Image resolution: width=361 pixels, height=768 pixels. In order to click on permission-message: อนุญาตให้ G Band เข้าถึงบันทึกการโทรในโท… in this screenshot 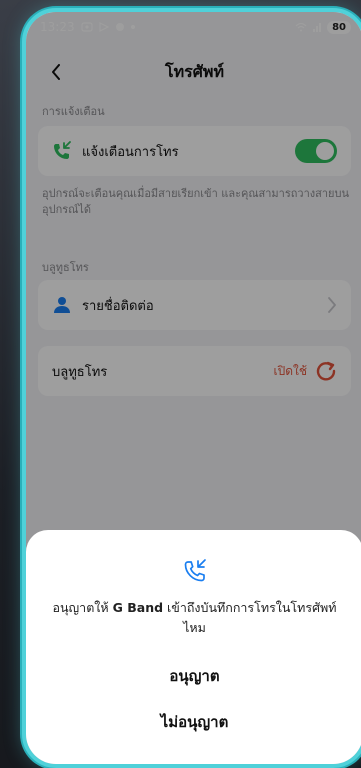, I will do `click(193, 618)`.